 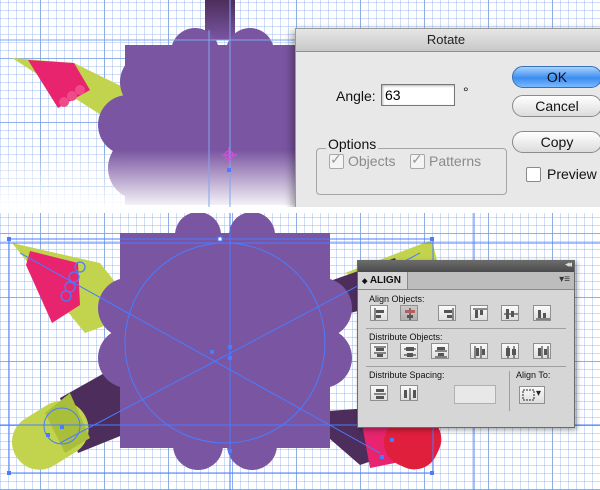 I want to click on tab-align-label: ALIGN, so click(x=385, y=280).